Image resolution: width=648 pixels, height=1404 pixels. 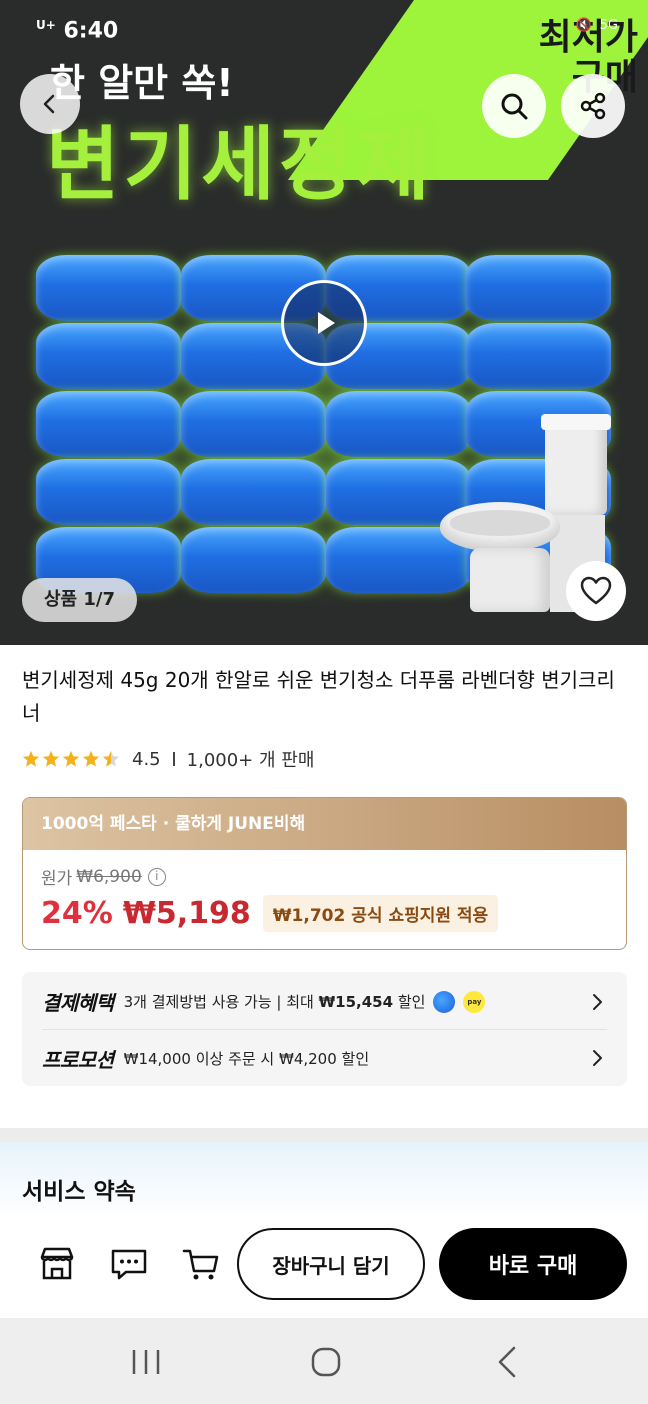 I want to click on bottom-action-bar: 장바구니 담기 바로 구매, so click(x=324, y=1265).